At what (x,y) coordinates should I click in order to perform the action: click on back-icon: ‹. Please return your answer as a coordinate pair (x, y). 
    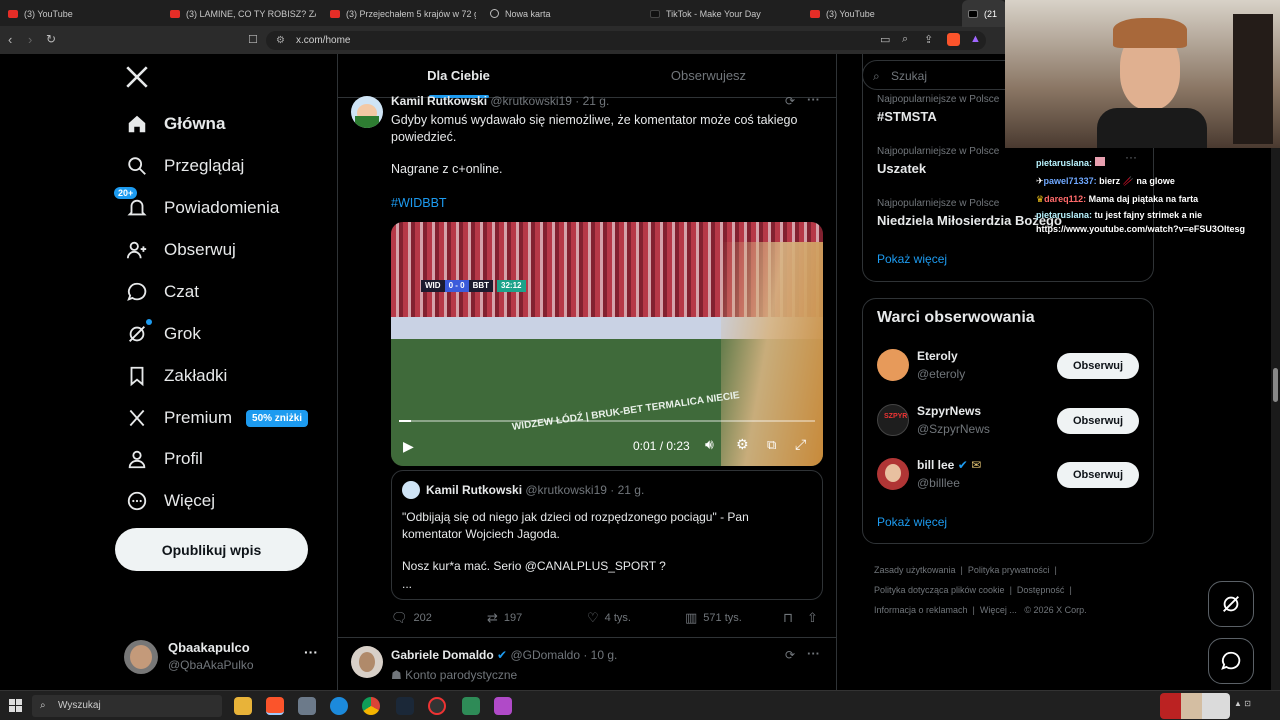
    Looking at the image, I should click on (10, 39).